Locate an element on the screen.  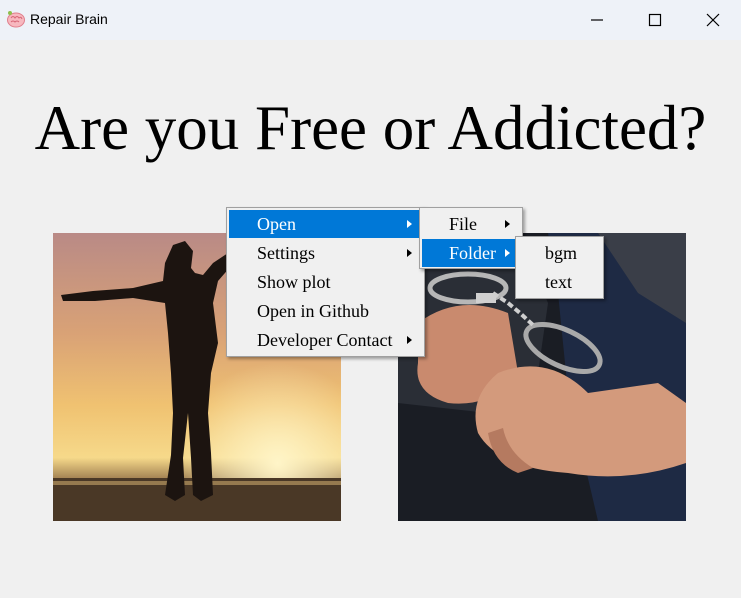
menu-item-label: text is located at coordinates (558, 282).